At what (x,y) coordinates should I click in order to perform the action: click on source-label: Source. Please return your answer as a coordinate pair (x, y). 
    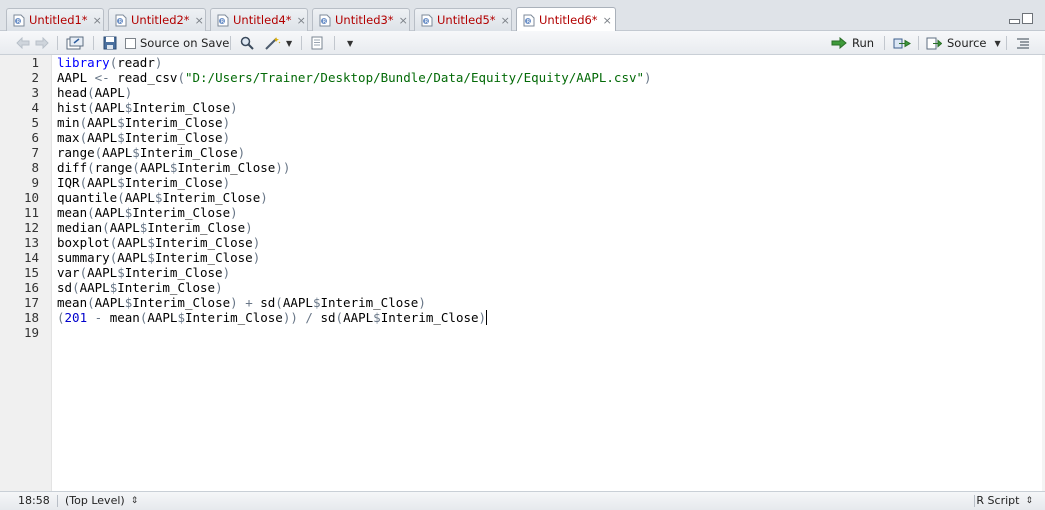
    Looking at the image, I should click on (967, 43).